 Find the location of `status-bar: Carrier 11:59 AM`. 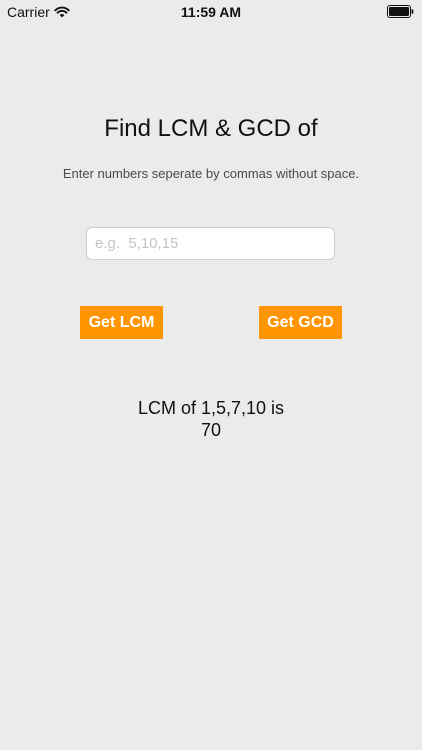

status-bar: Carrier 11:59 AM is located at coordinates (211, 12).